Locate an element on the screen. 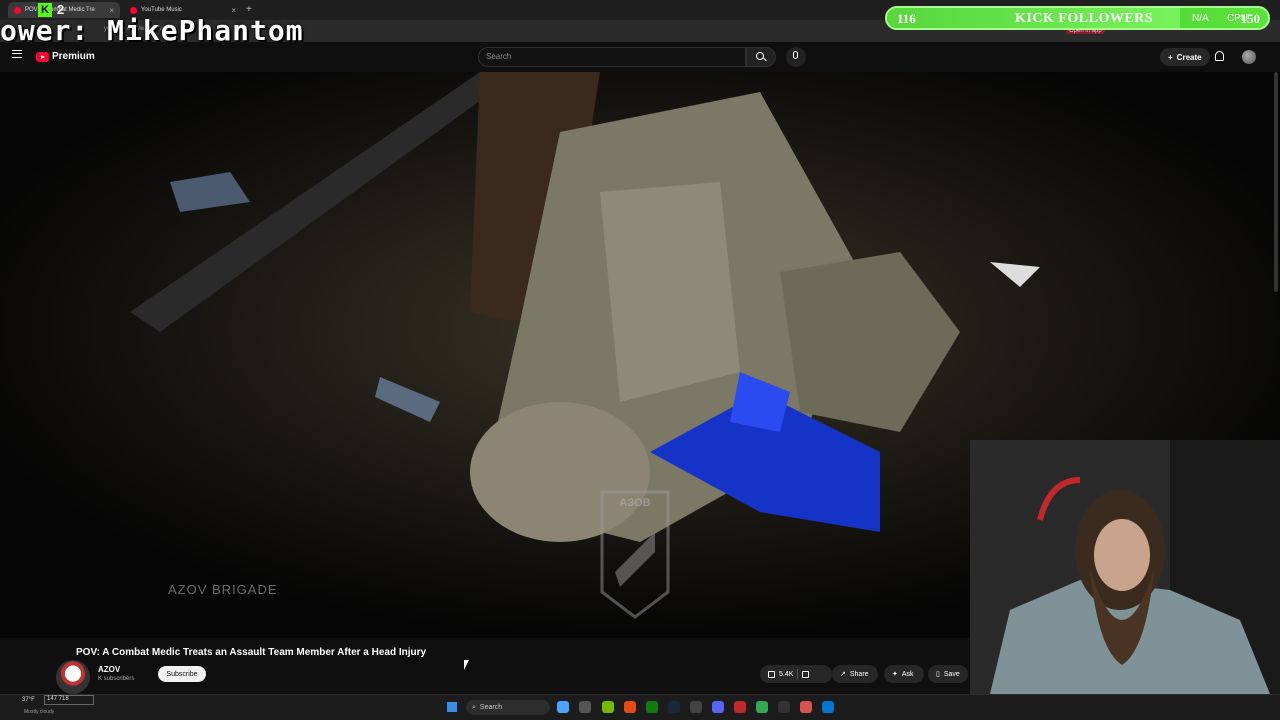 Image resolution: width=1280 pixels, height=720 pixels. search-input is located at coordinates (612, 57).